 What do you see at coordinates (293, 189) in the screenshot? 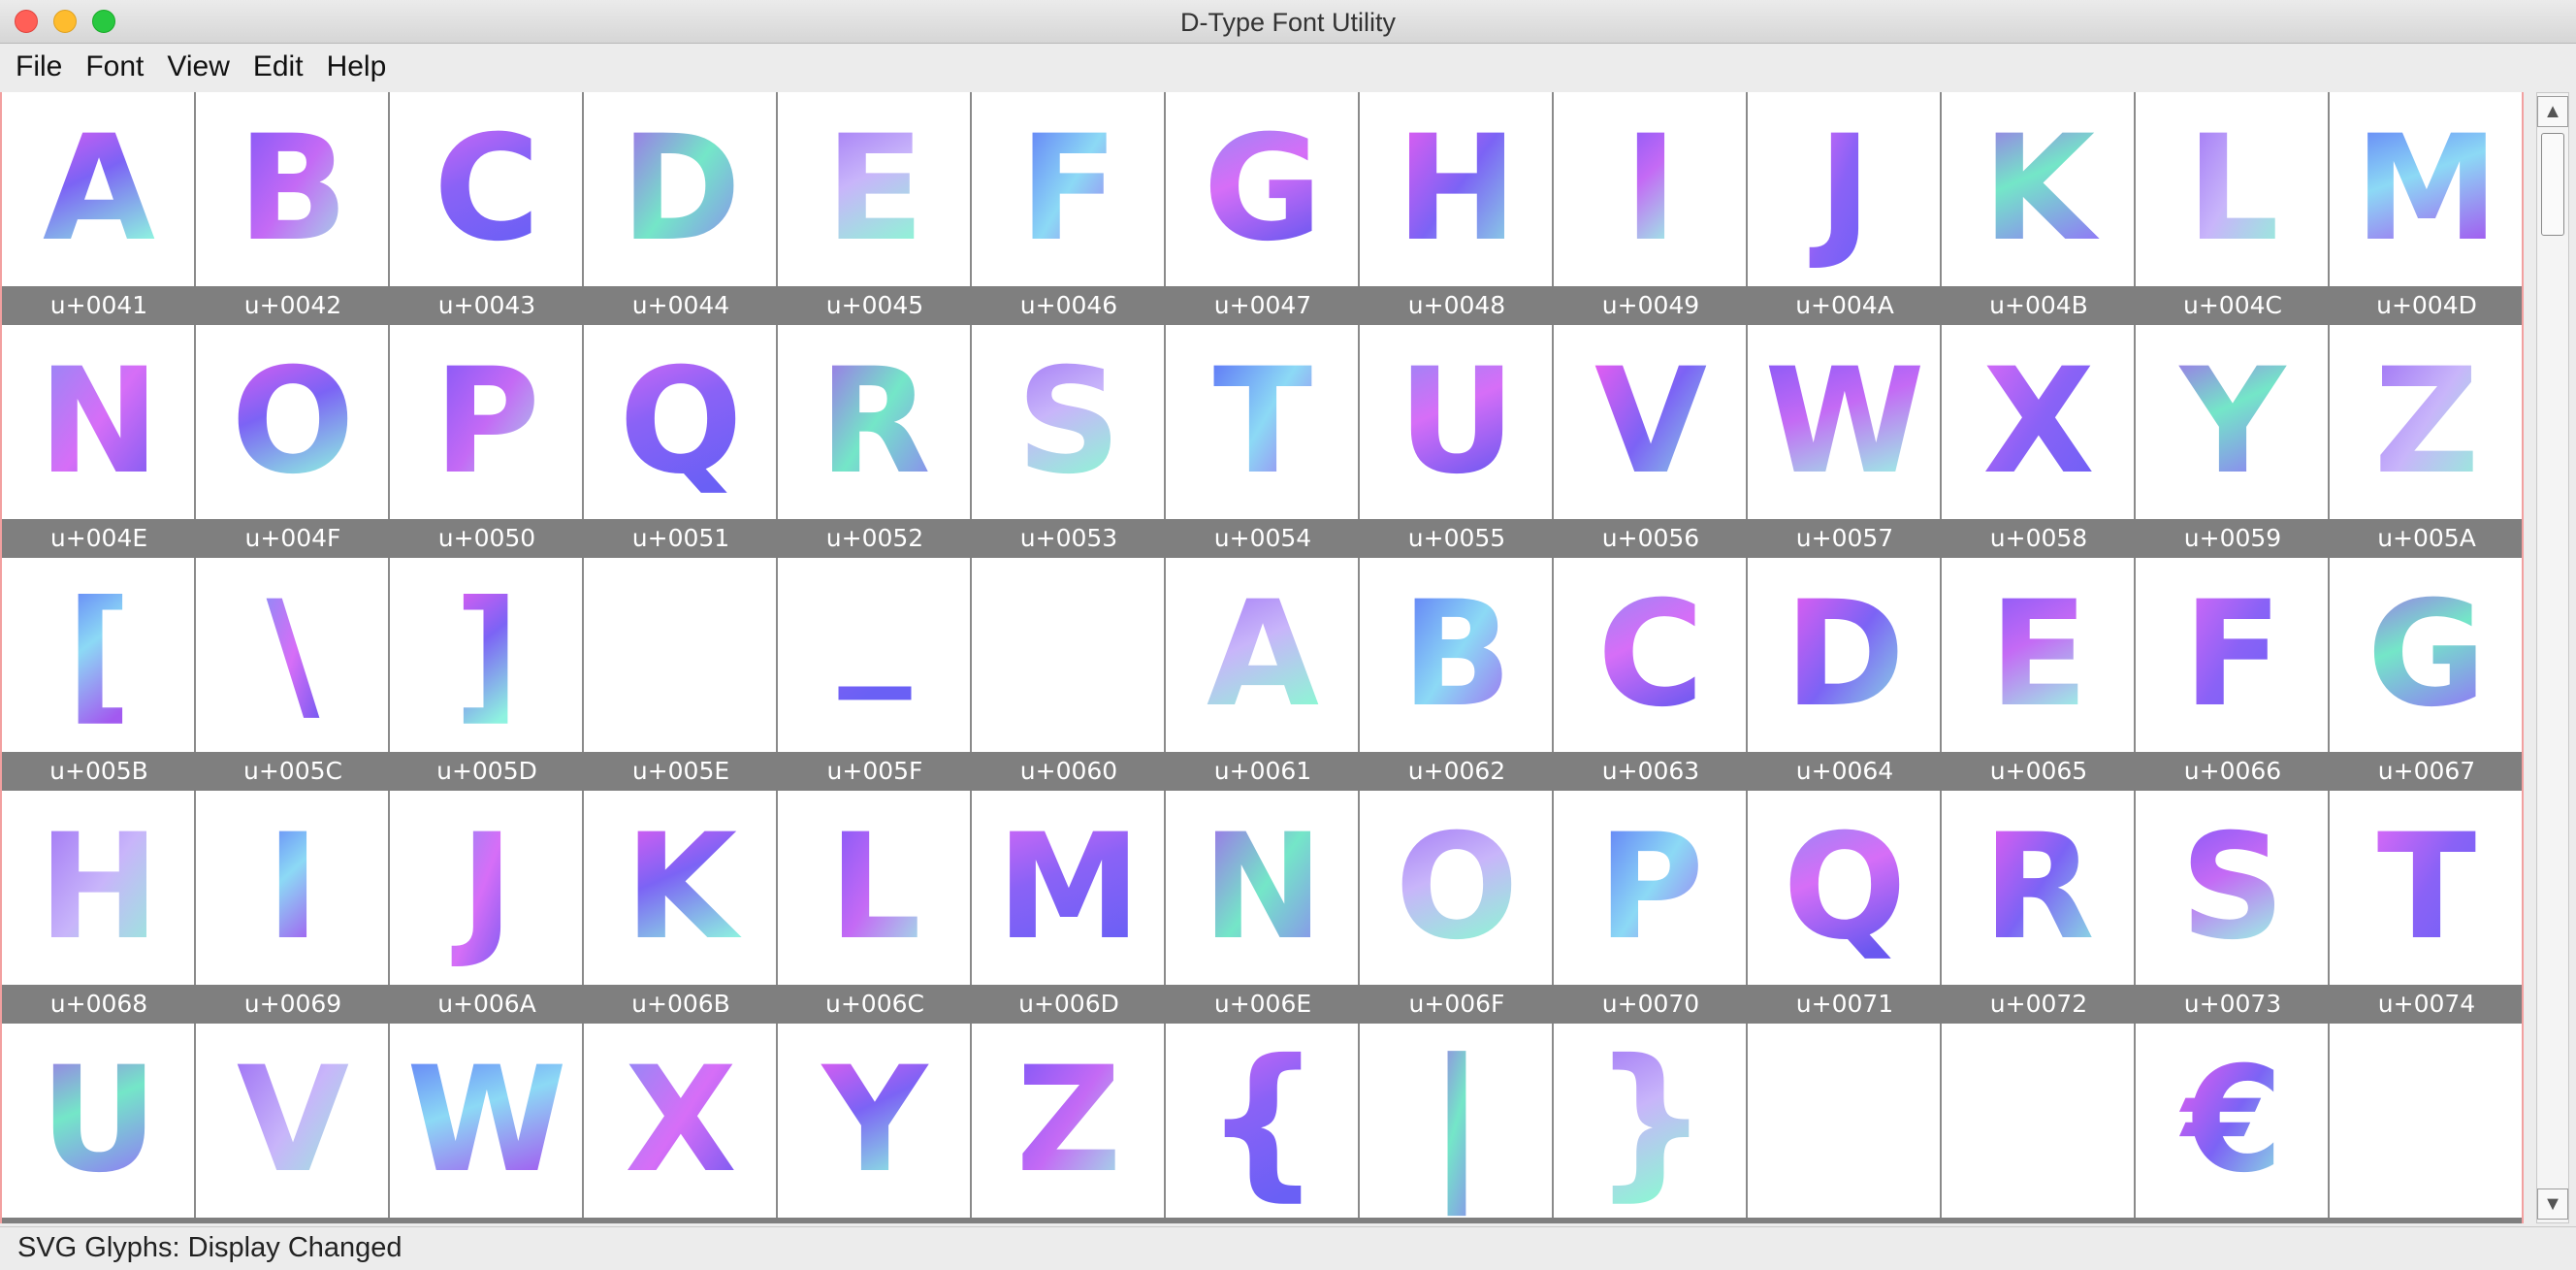
I see `glyph-preview: B` at bounding box center [293, 189].